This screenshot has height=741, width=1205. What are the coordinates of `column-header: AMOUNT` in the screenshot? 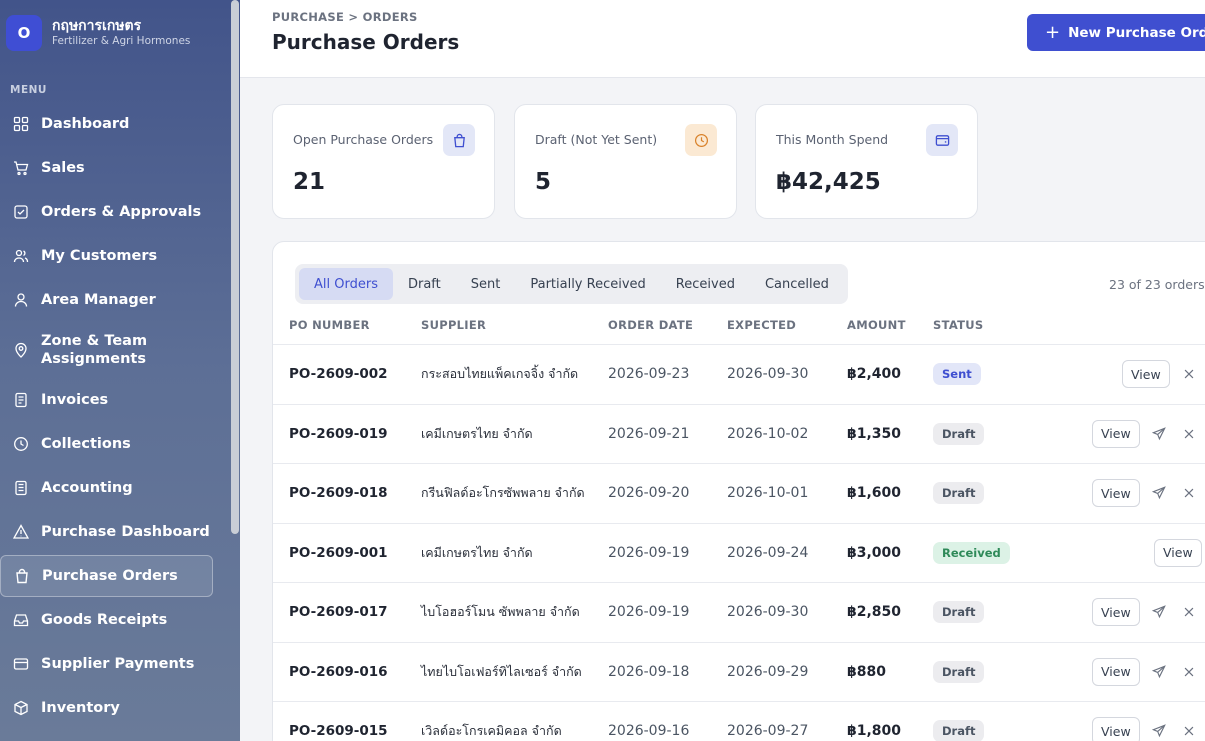 It's located at (876, 325).